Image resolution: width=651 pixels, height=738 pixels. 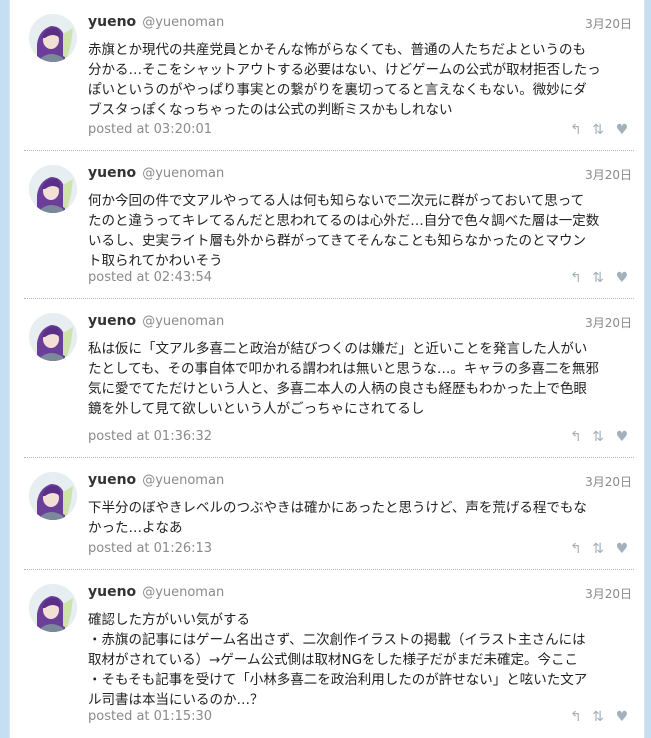 What do you see at coordinates (150, 436) in the screenshot?
I see `posted-time: posted at 01:36:32` at bounding box center [150, 436].